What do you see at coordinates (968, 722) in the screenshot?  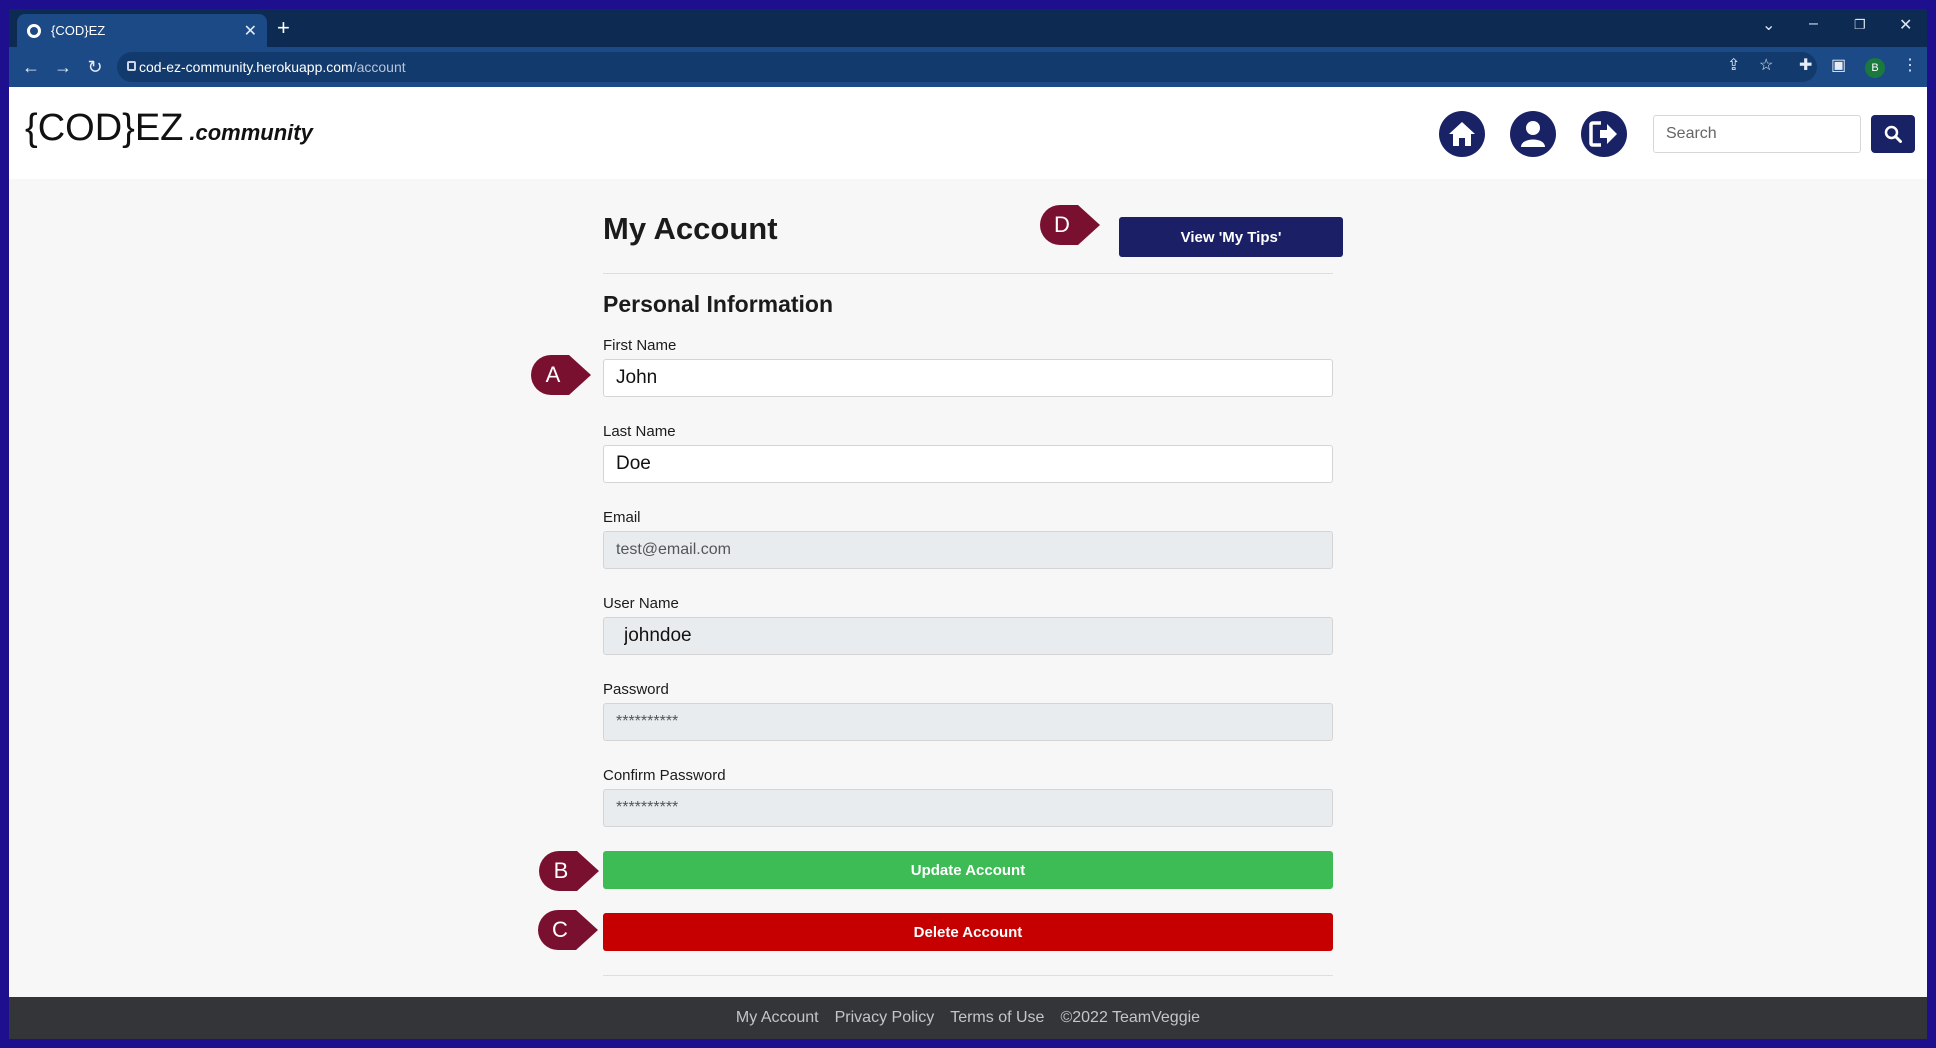 I see `password-field` at bounding box center [968, 722].